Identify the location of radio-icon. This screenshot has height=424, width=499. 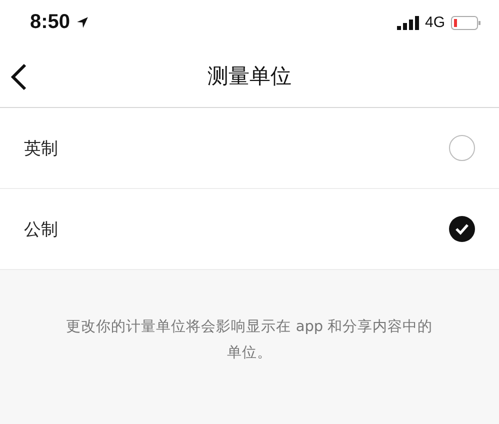
(462, 148).